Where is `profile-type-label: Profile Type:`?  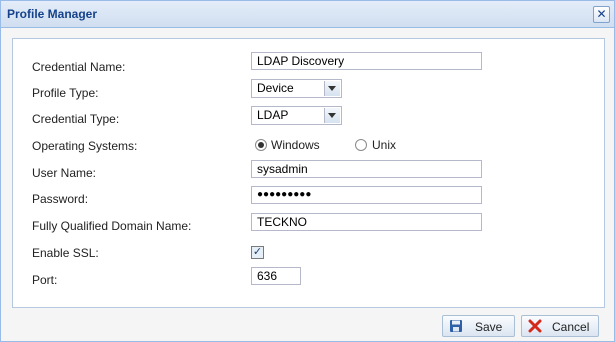
profile-type-label: Profile Type: is located at coordinates (65, 93).